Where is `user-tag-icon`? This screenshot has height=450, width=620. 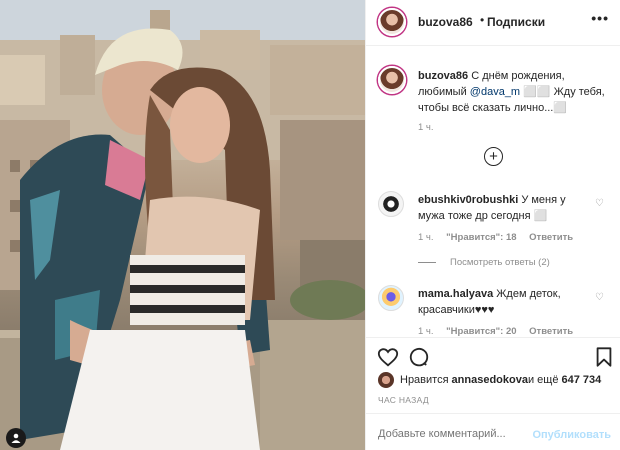 user-tag-icon is located at coordinates (16, 438).